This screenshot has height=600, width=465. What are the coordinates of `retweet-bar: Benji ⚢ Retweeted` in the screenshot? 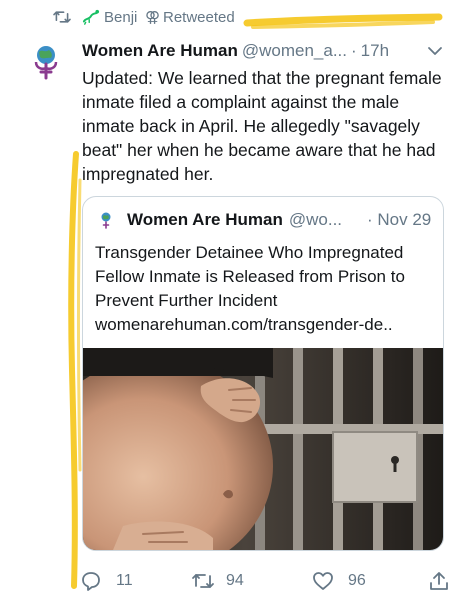 It's located at (232, 18).